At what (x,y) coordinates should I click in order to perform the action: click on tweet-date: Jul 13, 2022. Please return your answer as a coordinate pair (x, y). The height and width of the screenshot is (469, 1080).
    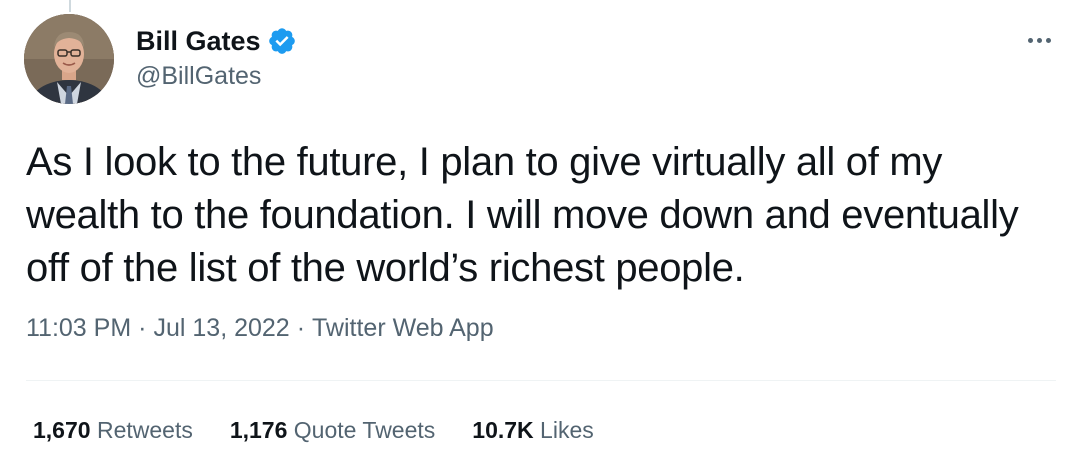
    Looking at the image, I should click on (221, 328).